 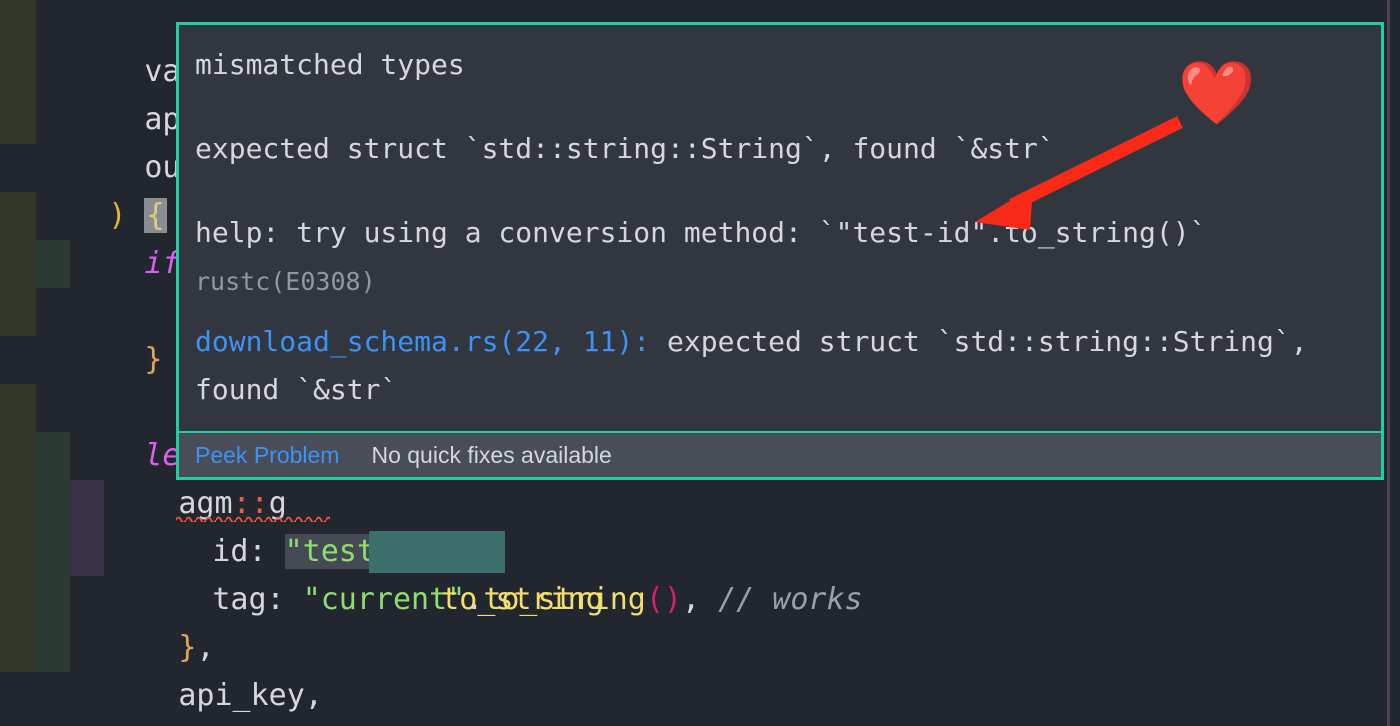 What do you see at coordinates (422, 341) in the screenshot?
I see `tooltip-location-link: download_schema.rs(22, 11):` at bounding box center [422, 341].